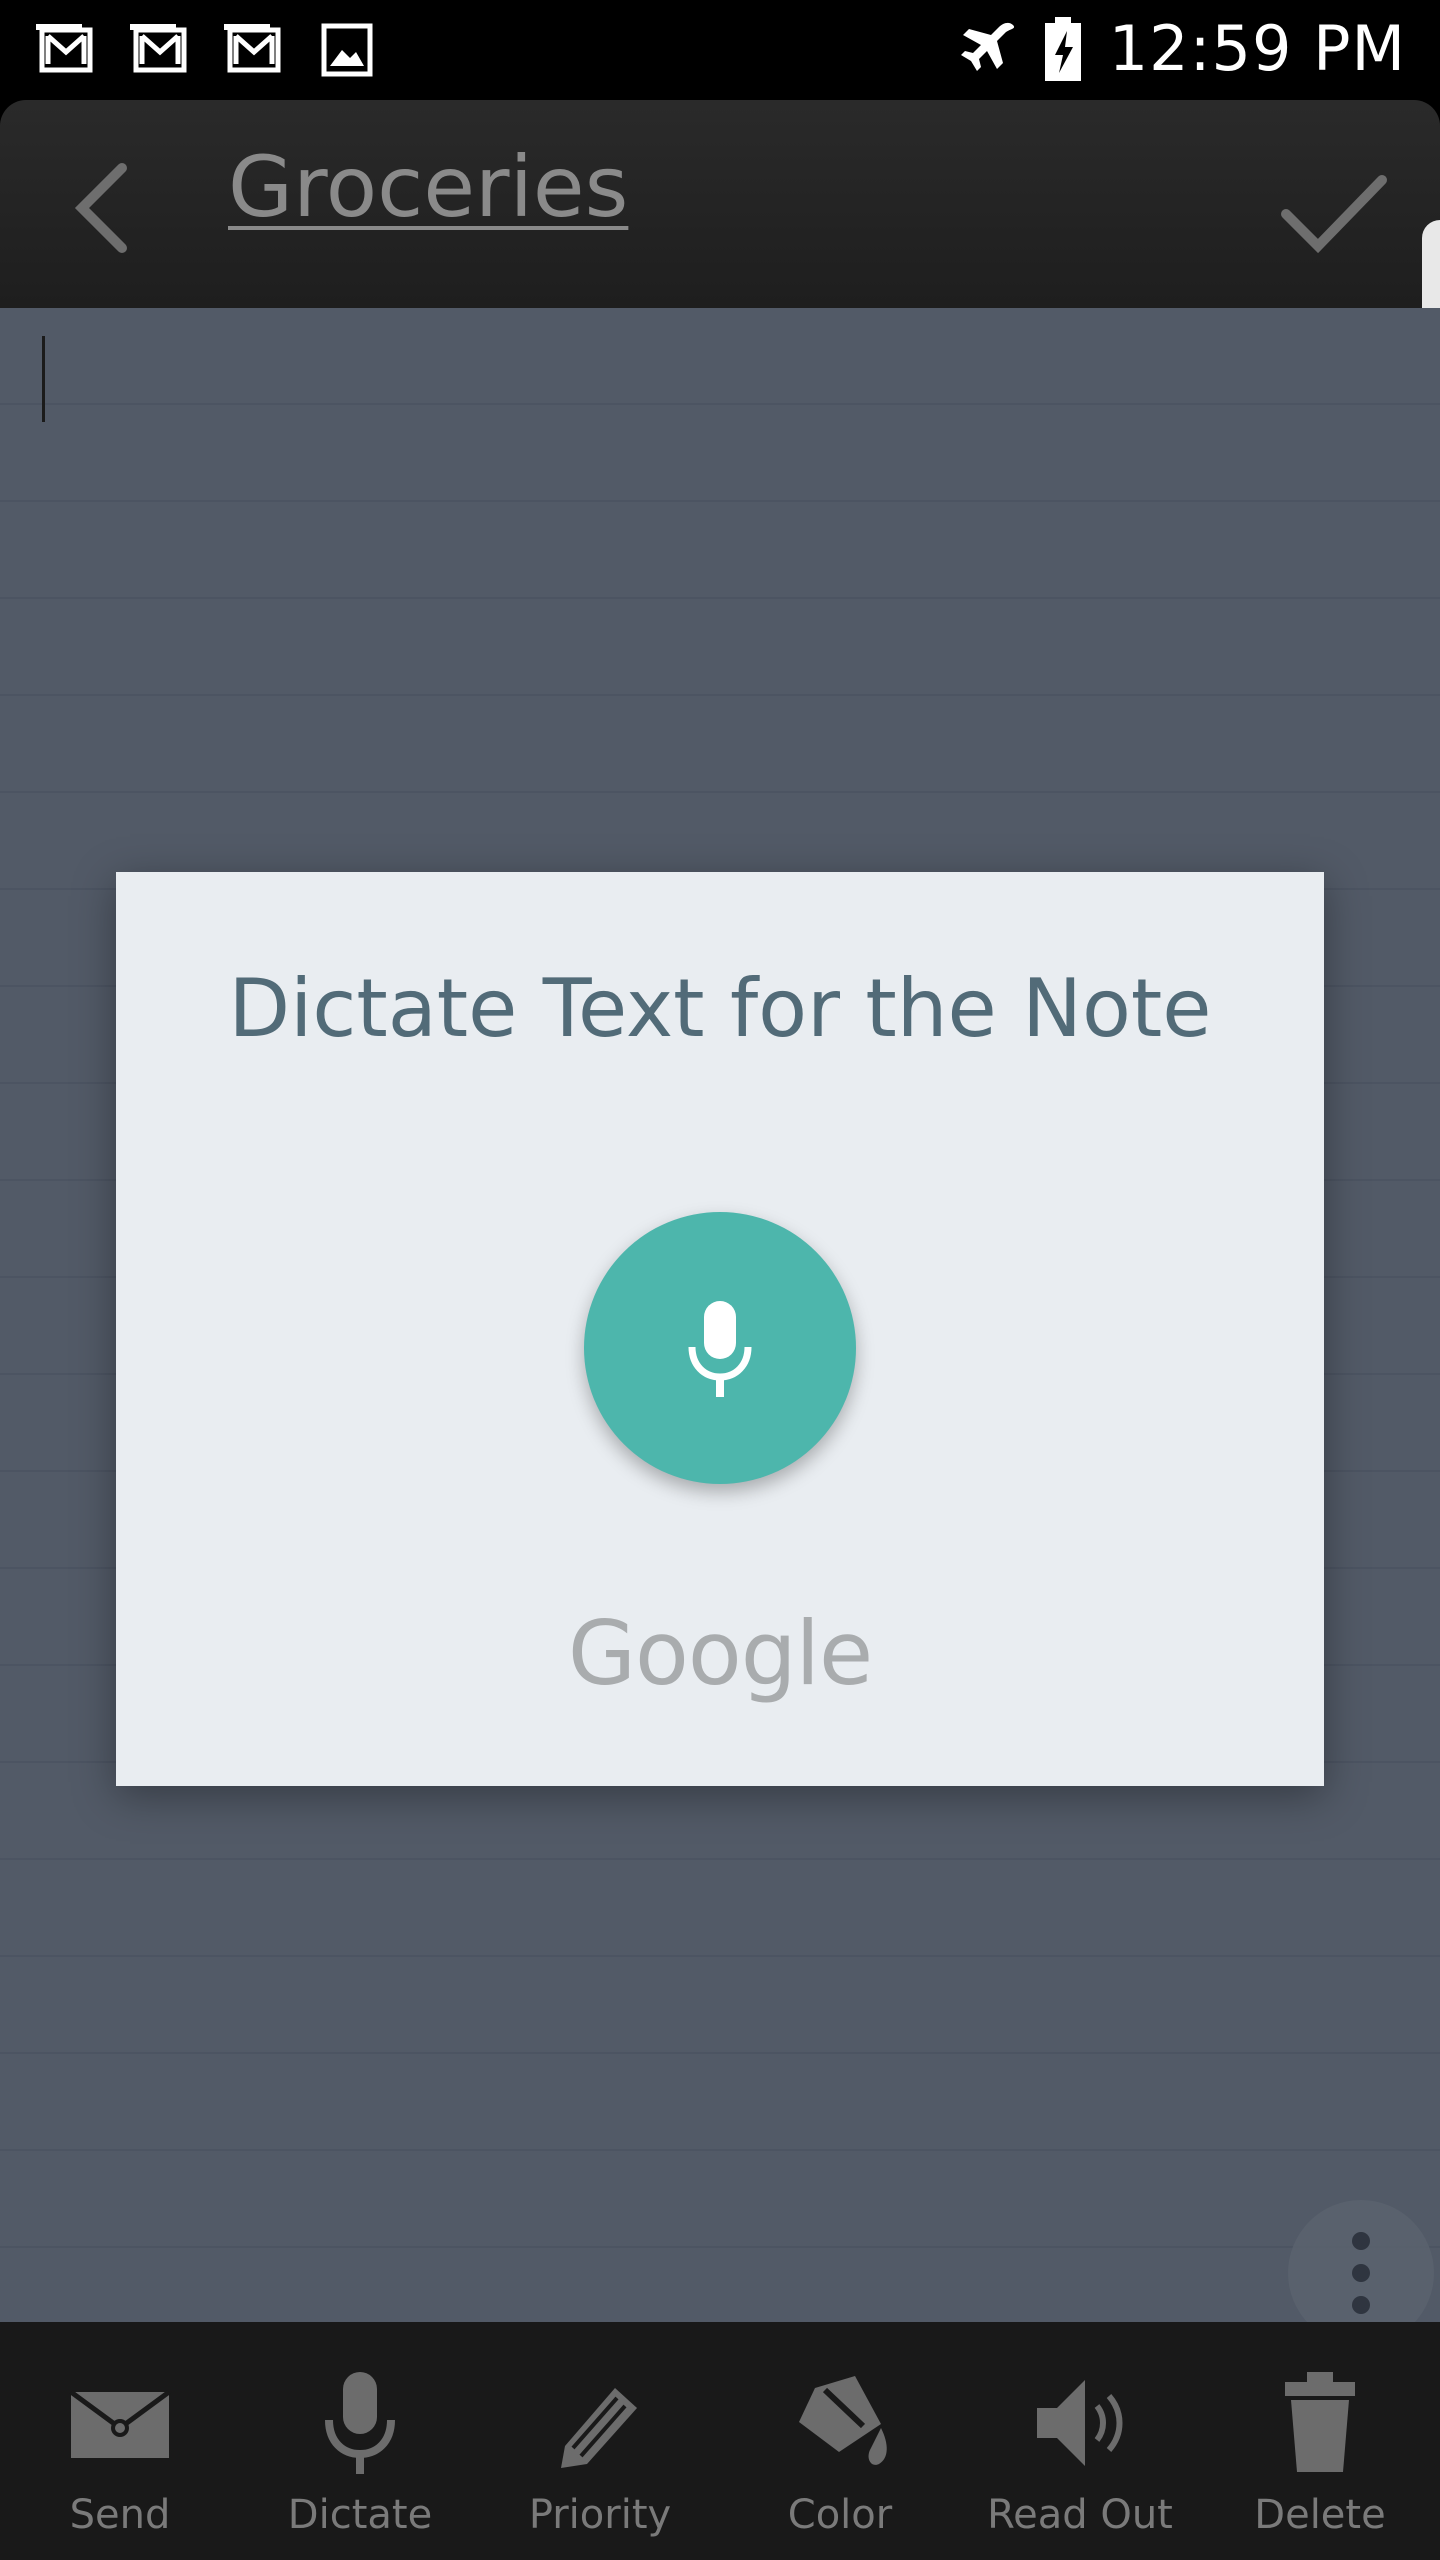  What do you see at coordinates (840, 2515) in the screenshot?
I see `color-label: Color` at bounding box center [840, 2515].